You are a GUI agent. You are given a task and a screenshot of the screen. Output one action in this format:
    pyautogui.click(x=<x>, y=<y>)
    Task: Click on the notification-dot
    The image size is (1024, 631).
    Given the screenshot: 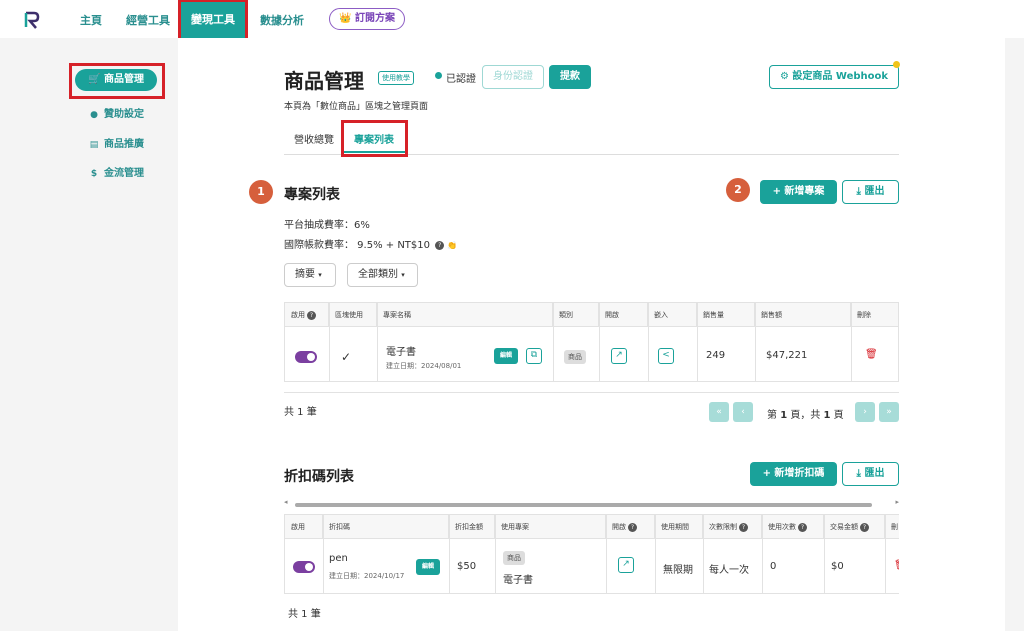 What is the action you would take?
    pyautogui.click(x=896, y=64)
    